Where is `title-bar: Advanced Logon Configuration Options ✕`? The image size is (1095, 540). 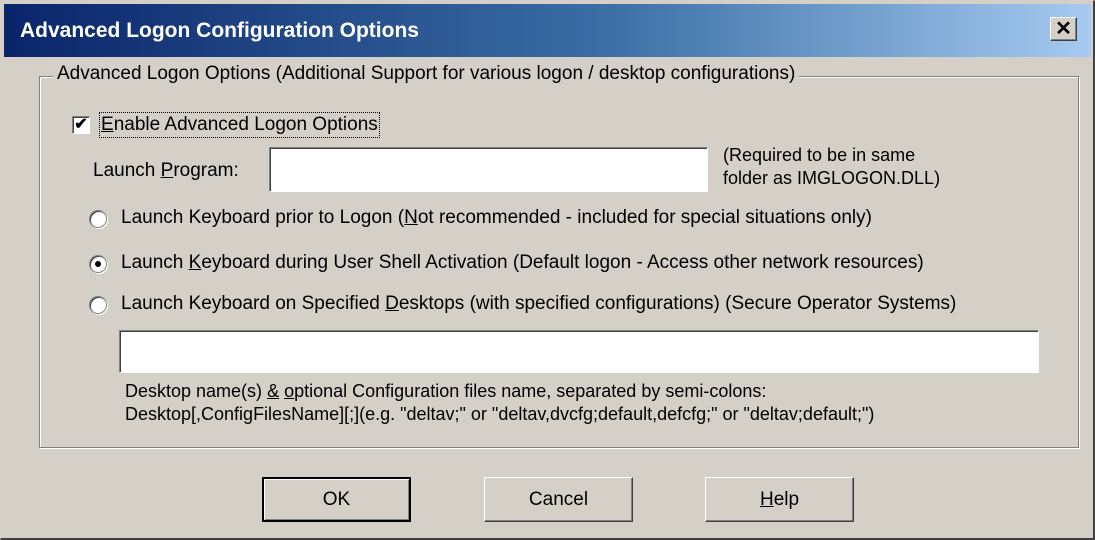 title-bar: Advanced Logon Configuration Options ✕ is located at coordinates (547, 30).